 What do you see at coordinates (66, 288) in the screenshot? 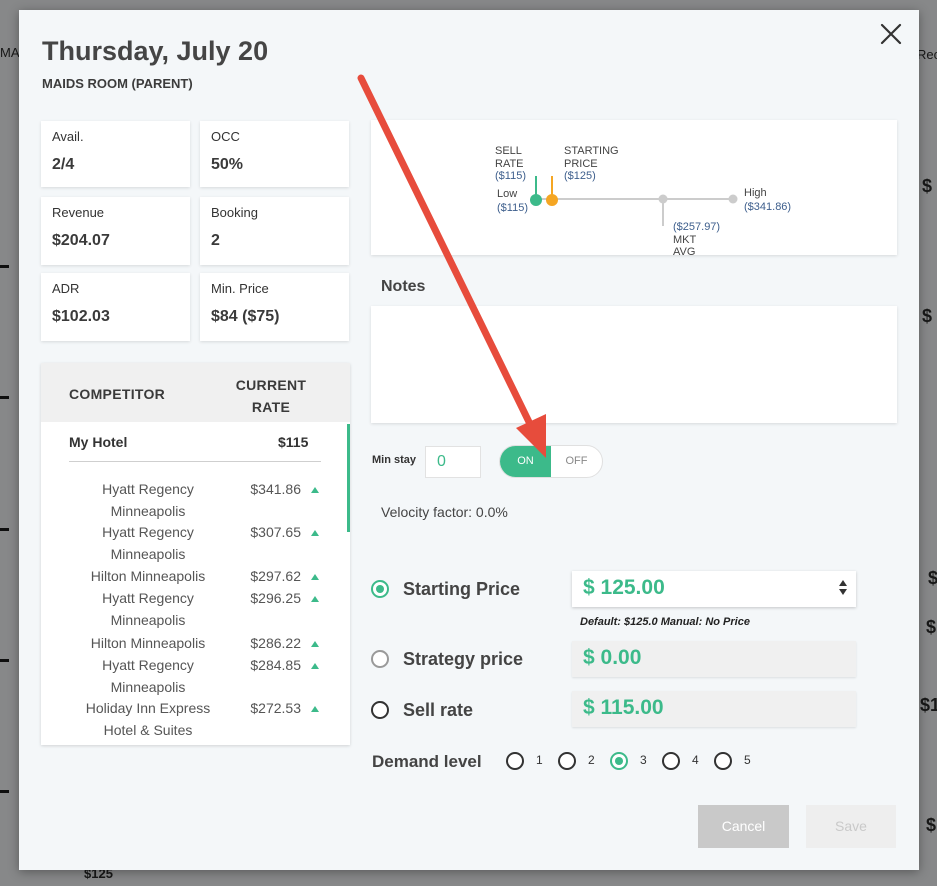
I see `kpi-label: ADR` at bounding box center [66, 288].